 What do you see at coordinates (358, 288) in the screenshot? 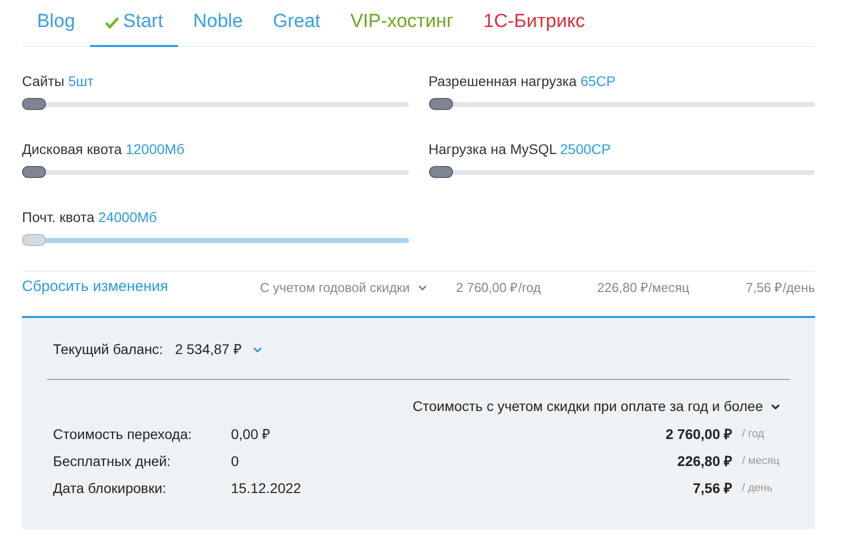
I see `discount-select: С учетом годовой скидки` at bounding box center [358, 288].